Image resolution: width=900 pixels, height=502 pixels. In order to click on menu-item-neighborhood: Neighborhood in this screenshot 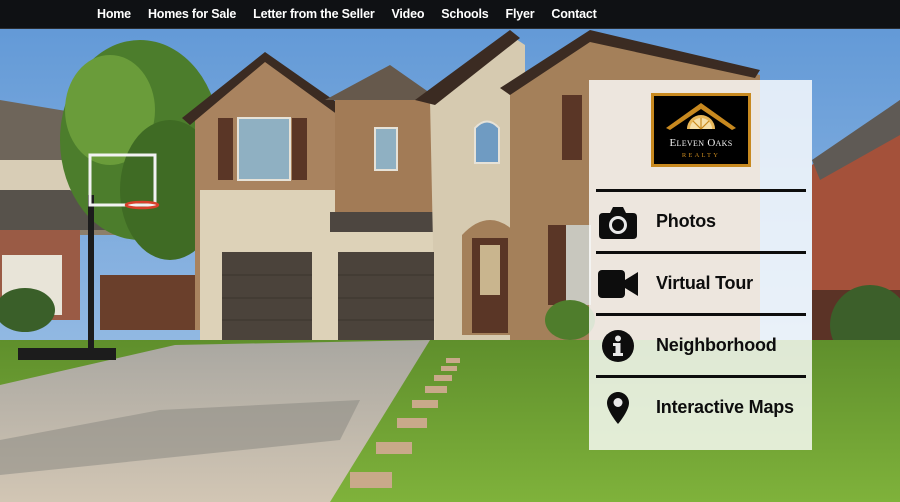, I will do `click(701, 345)`.